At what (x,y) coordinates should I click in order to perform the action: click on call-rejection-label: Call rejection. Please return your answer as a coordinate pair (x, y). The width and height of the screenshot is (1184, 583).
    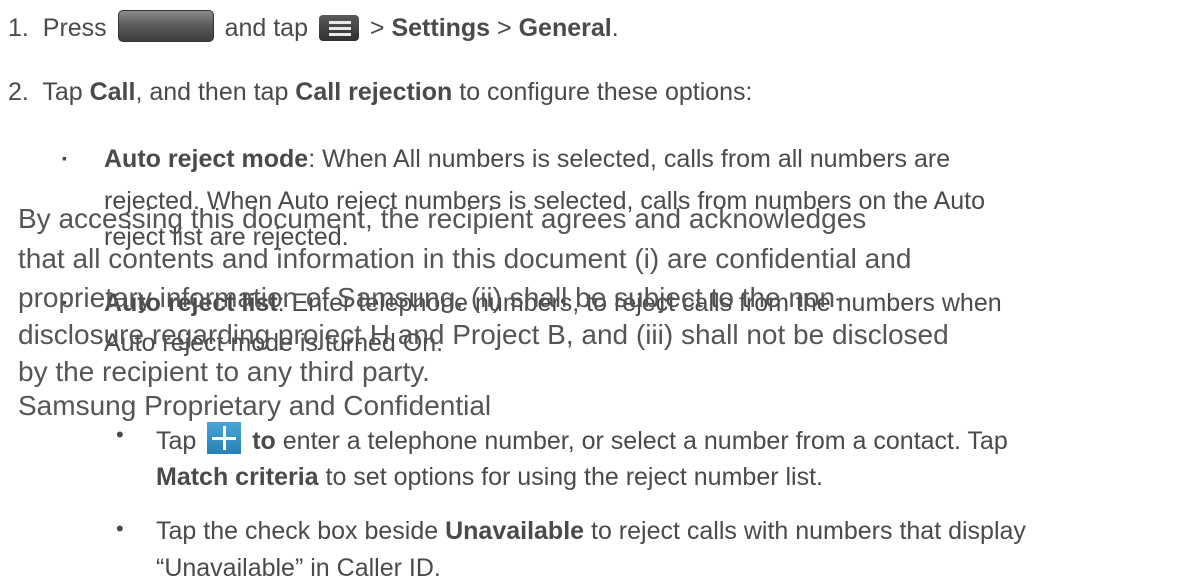
    Looking at the image, I should click on (374, 92).